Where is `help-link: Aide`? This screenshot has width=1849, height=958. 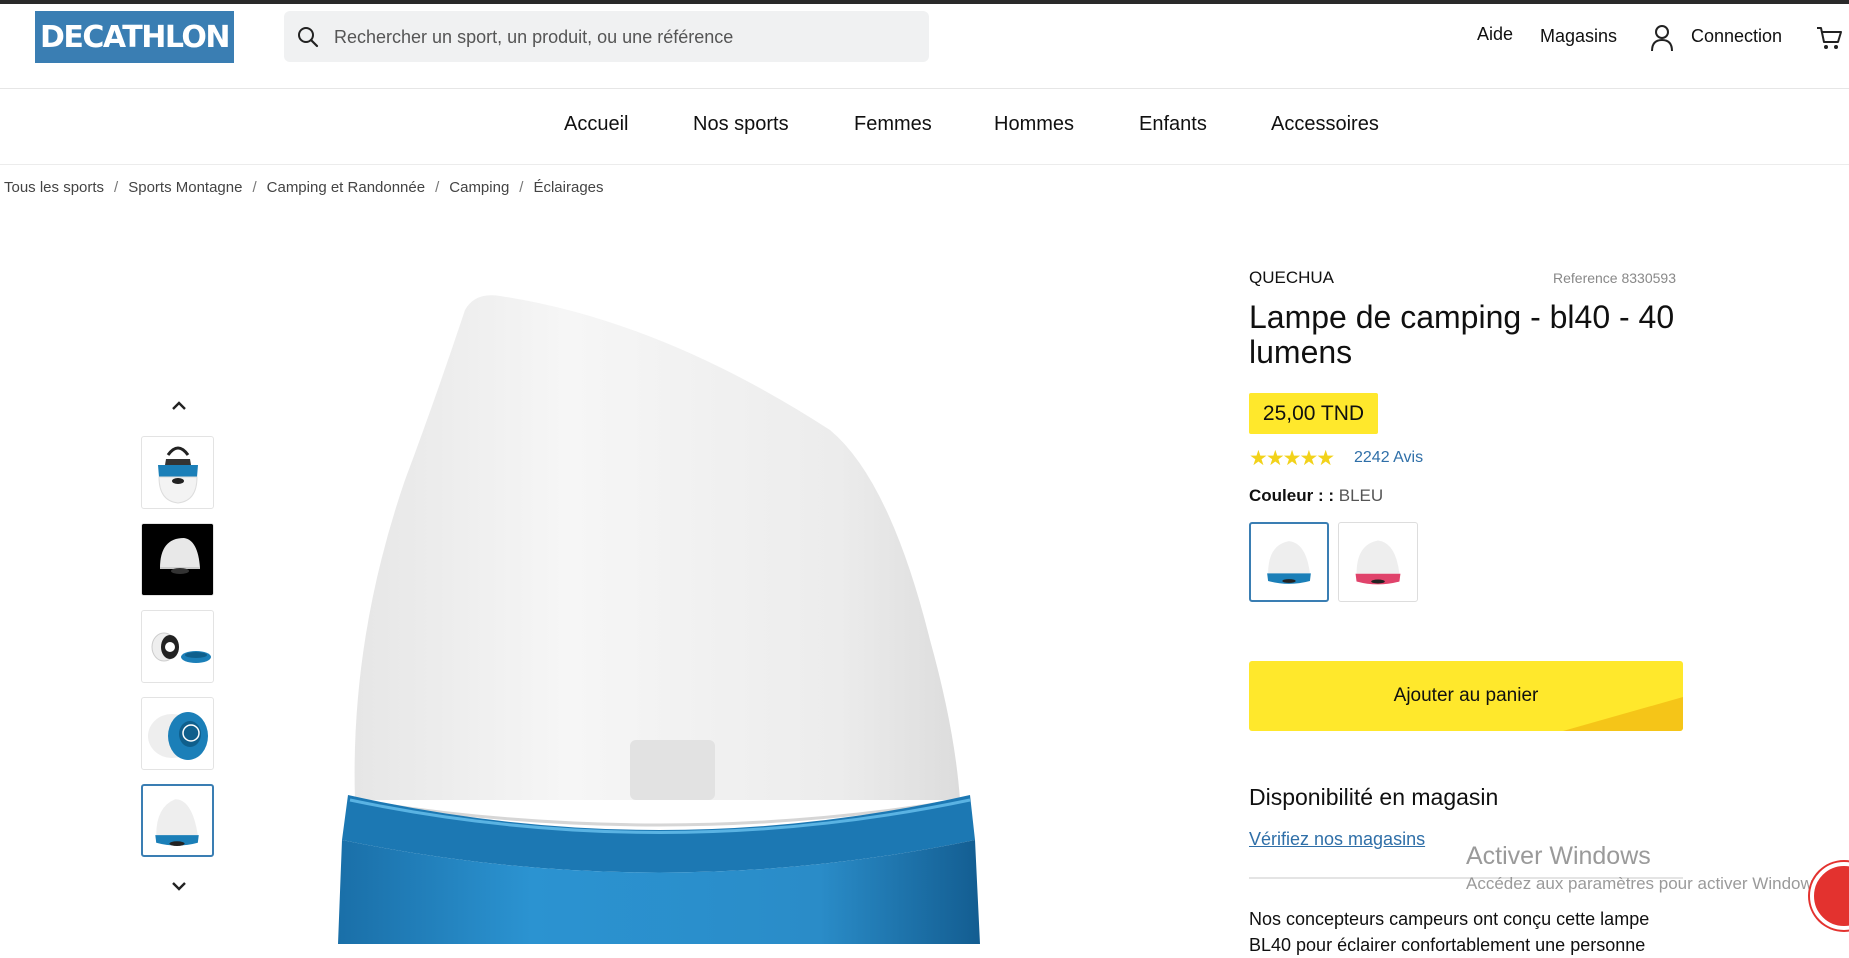
help-link: Aide is located at coordinates (1495, 34).